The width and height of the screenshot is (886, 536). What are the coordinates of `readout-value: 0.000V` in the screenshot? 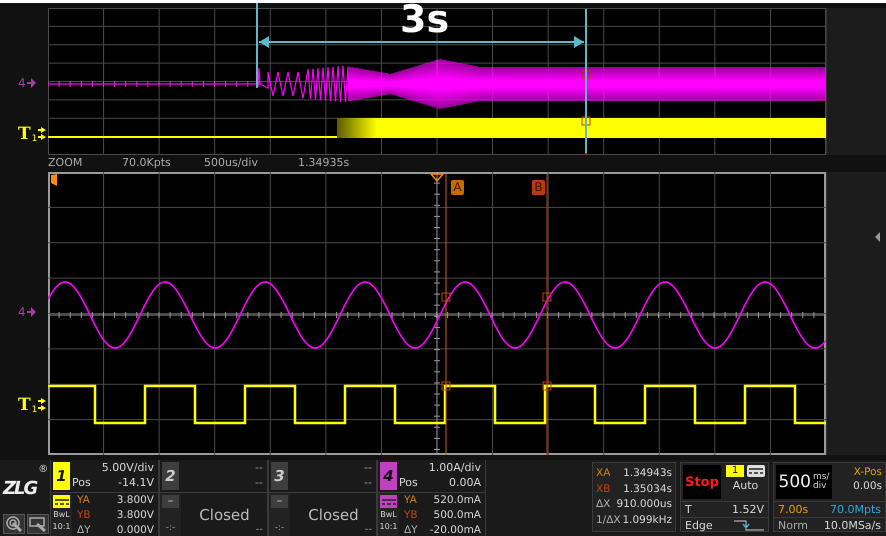 It's located at (135, 529).